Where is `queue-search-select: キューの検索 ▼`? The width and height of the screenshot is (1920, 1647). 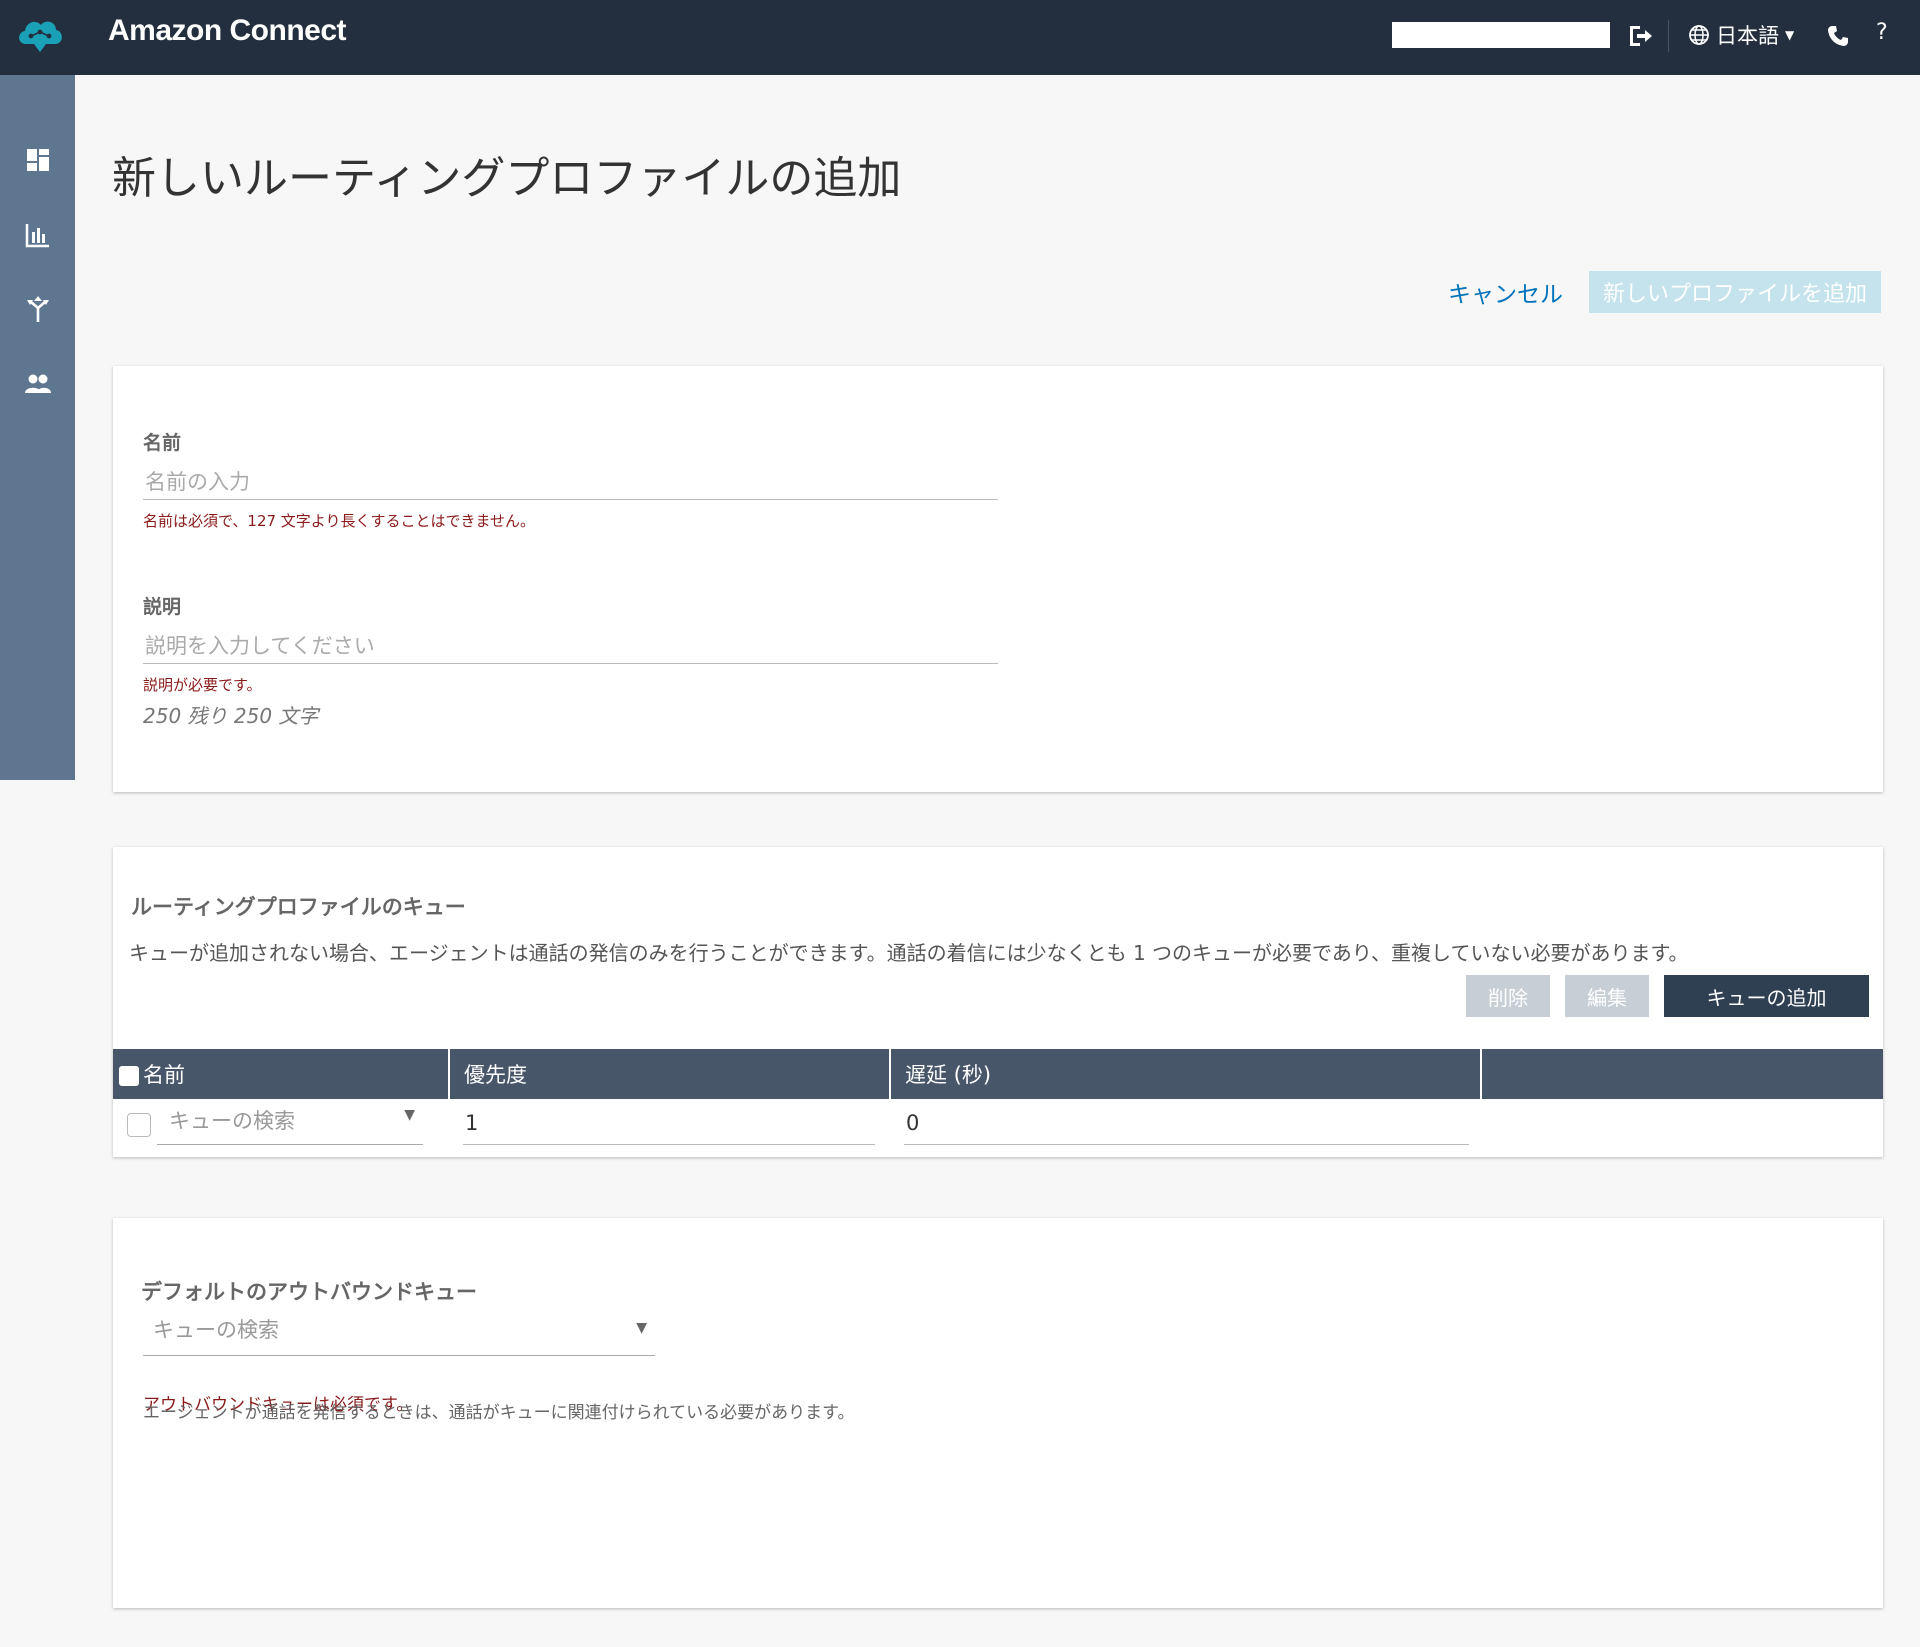 queue-search-select: キューの検索 ▼ is located at coordinates (290, 1125).